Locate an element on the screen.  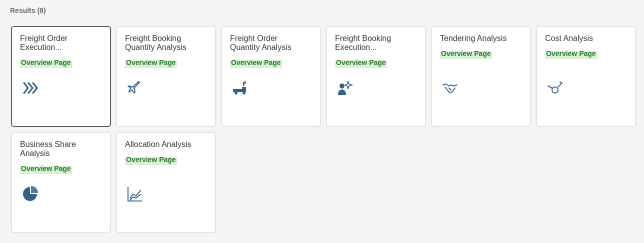
chevrons-right-icon is located at coordinates (30, 88).